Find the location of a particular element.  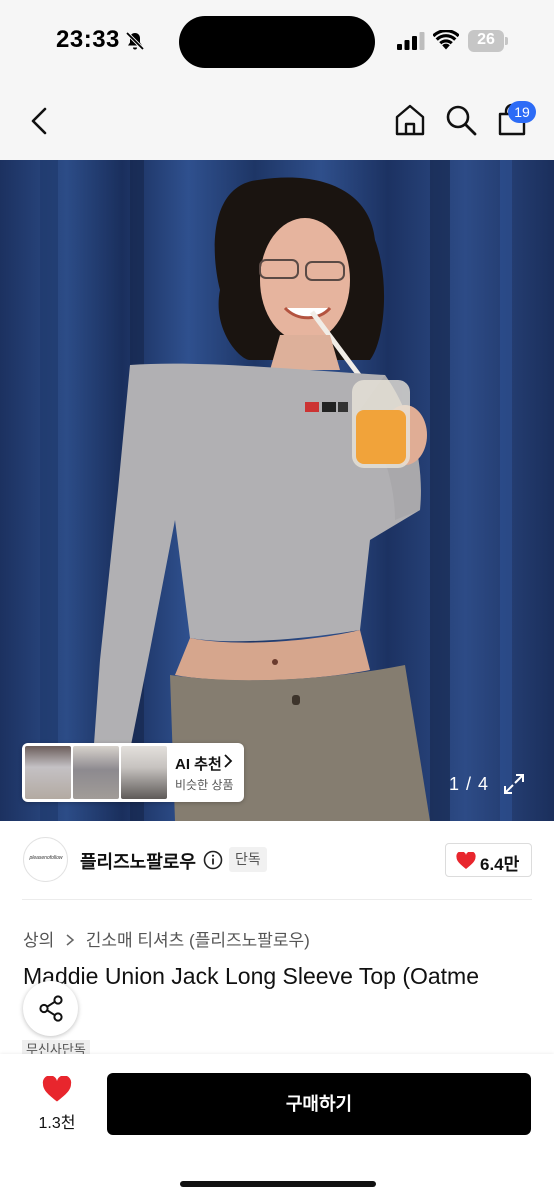

share-button is located at coordinates (50, 1008).